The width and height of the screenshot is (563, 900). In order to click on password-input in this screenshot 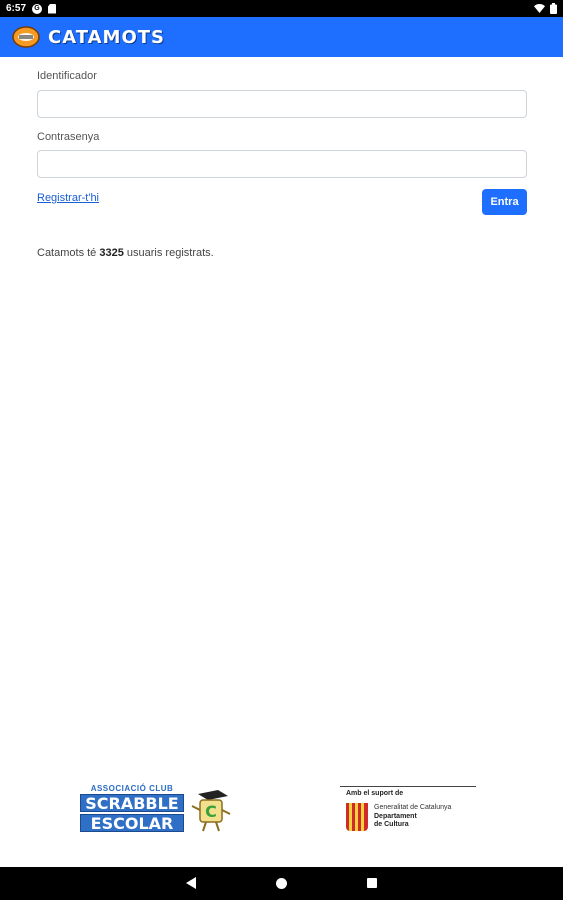, I will do `click(282, 164)`.